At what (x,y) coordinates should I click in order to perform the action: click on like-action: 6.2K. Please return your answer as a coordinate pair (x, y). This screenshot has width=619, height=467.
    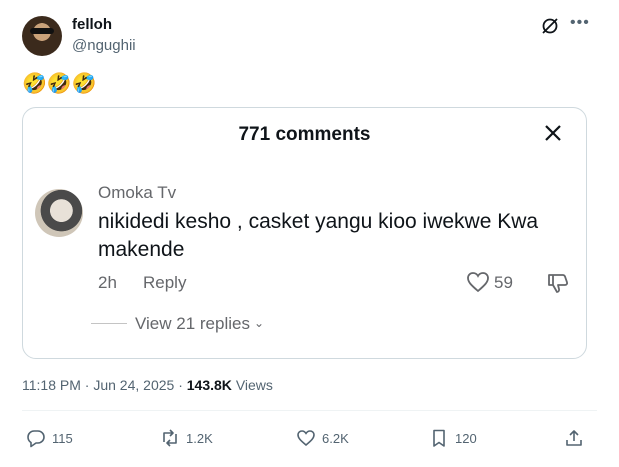
    Looking at the image, I should click on (322, 438).